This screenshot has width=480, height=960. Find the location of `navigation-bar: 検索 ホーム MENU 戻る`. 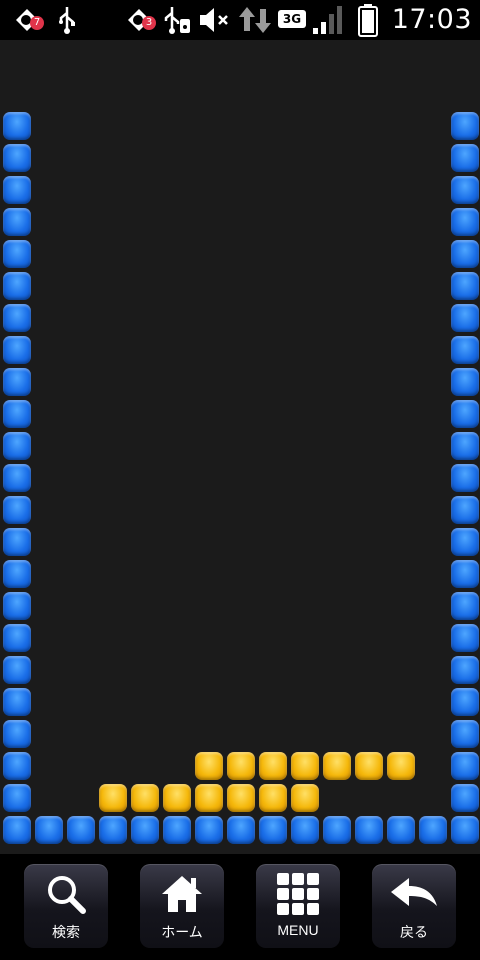

navigation-bar: 検索 ホーム MENU 戻る is located at coordinates (240, 907).